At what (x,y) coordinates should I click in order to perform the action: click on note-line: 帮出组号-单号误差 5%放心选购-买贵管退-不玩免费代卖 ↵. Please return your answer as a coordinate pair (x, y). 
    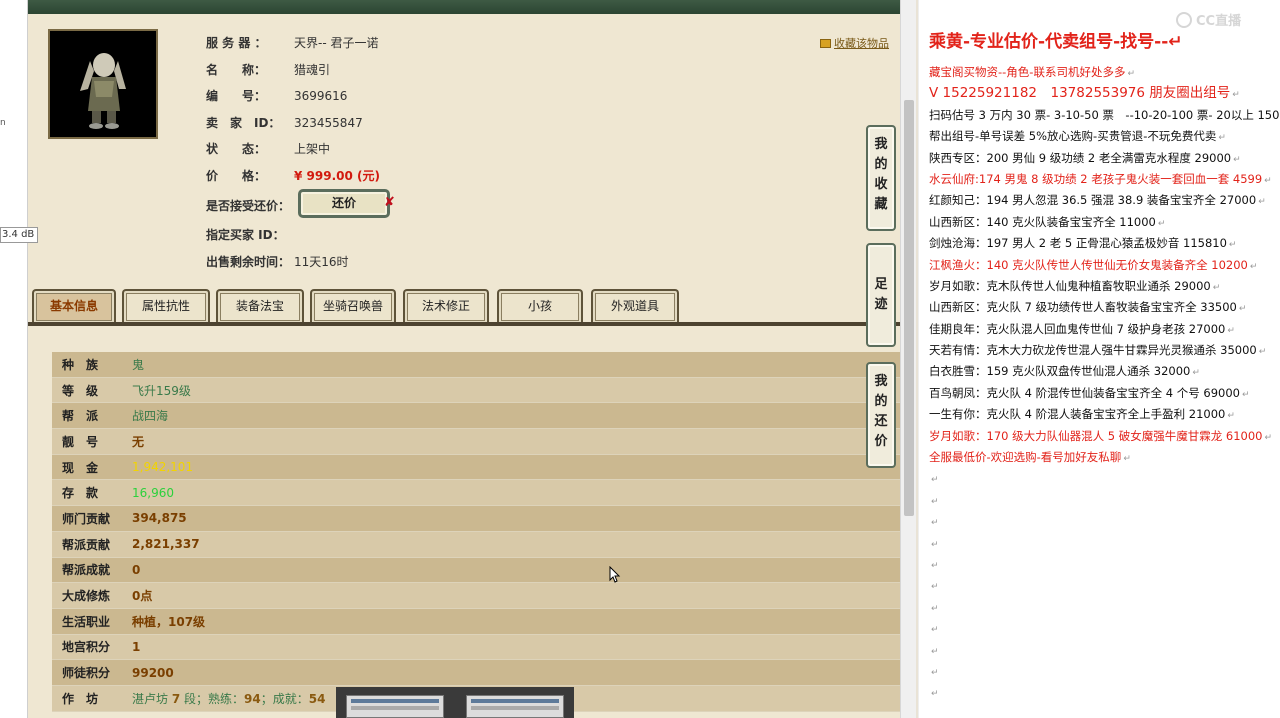
    Looking at the image, I should click on (1104, 136).